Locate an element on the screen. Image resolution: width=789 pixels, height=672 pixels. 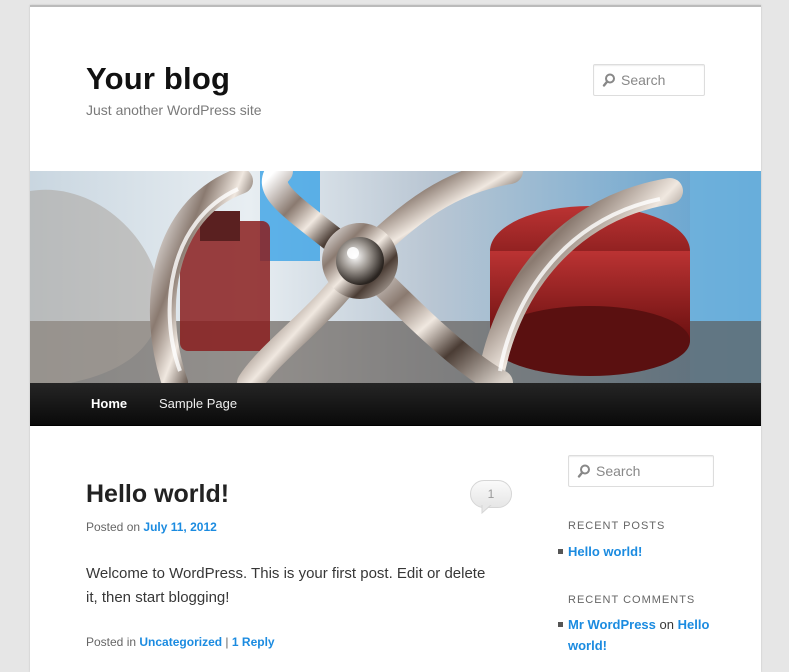
header-search-box is located at coordinates (649, 80).